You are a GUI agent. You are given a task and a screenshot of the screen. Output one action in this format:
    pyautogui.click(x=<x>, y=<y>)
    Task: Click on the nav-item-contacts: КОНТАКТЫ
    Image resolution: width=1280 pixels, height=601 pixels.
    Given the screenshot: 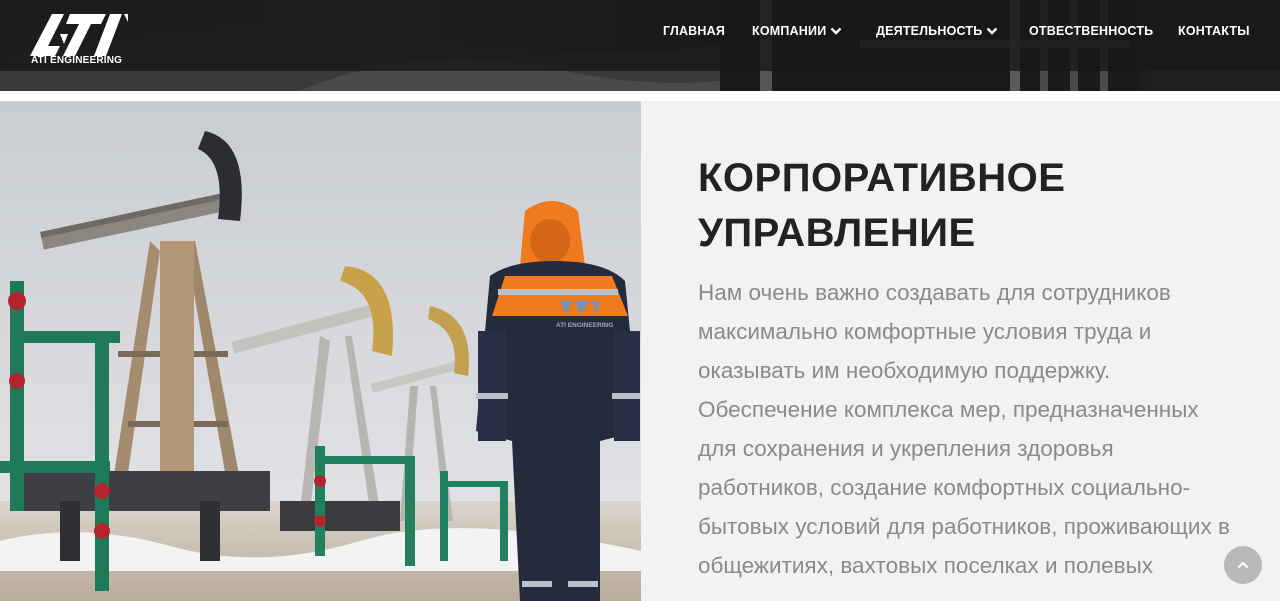 What is the action you would take?
    pyautogui.click(x=1214, y=31)
    